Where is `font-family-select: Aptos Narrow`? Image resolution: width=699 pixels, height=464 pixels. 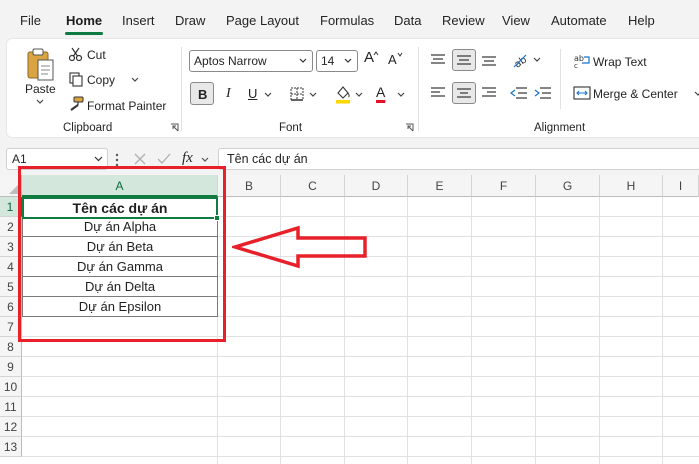 font-family-select: Aptos Narrow is located at coordinates (251, 61).